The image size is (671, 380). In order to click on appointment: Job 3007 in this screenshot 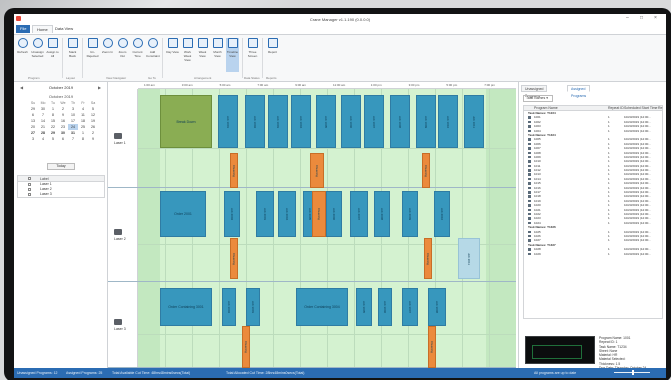, I will do `click(410, 307)`.